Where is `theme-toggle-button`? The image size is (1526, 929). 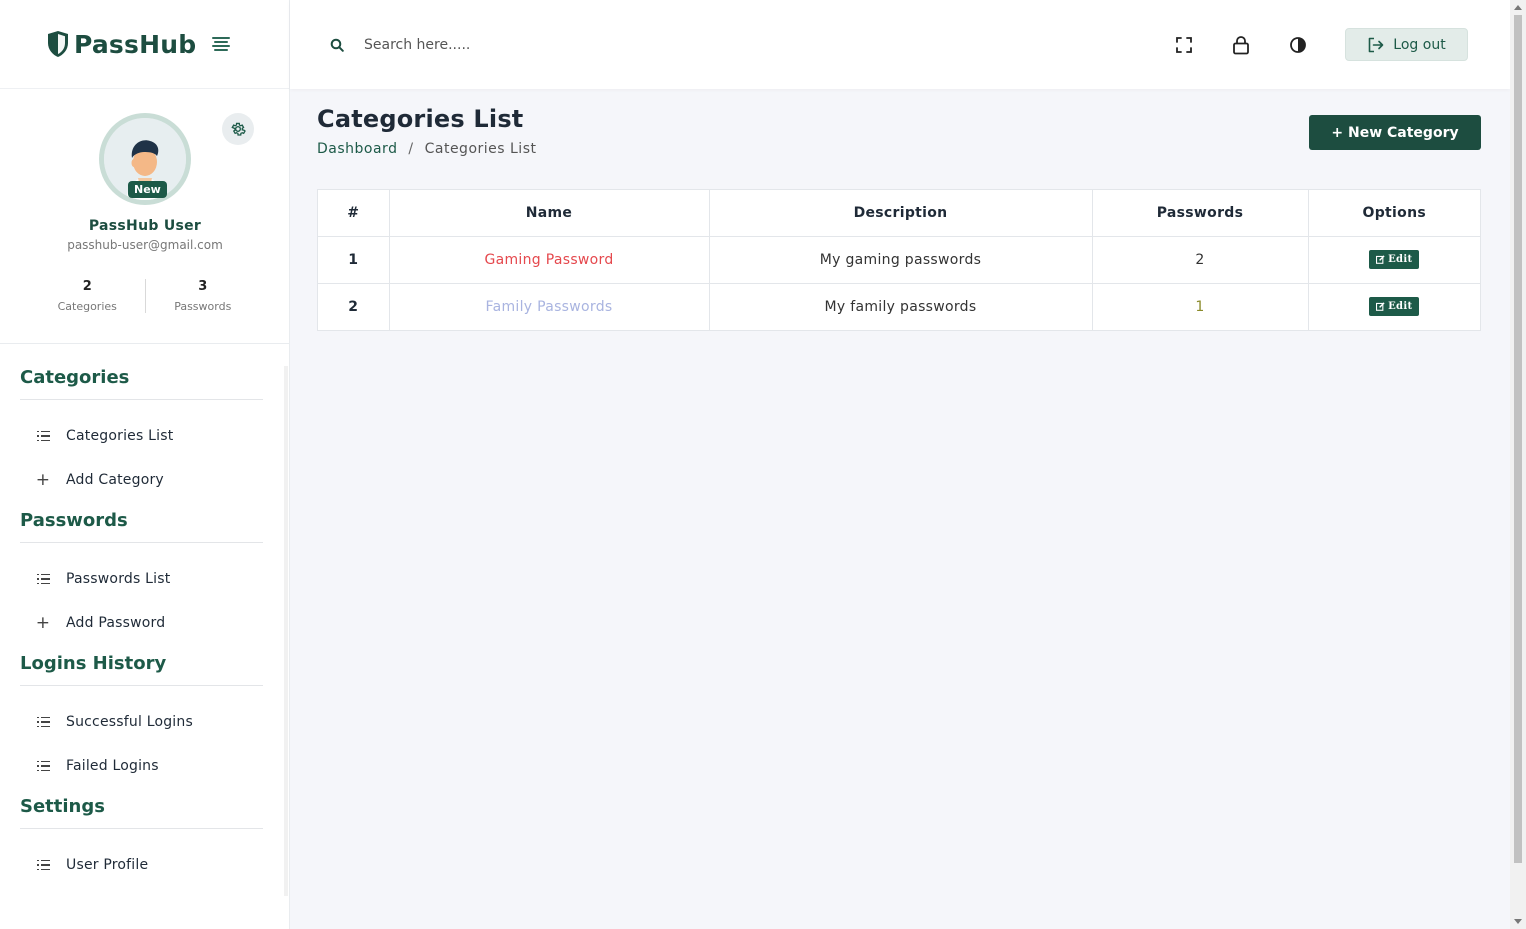
theme-toggle-button is located at coordinates (1298, 45).